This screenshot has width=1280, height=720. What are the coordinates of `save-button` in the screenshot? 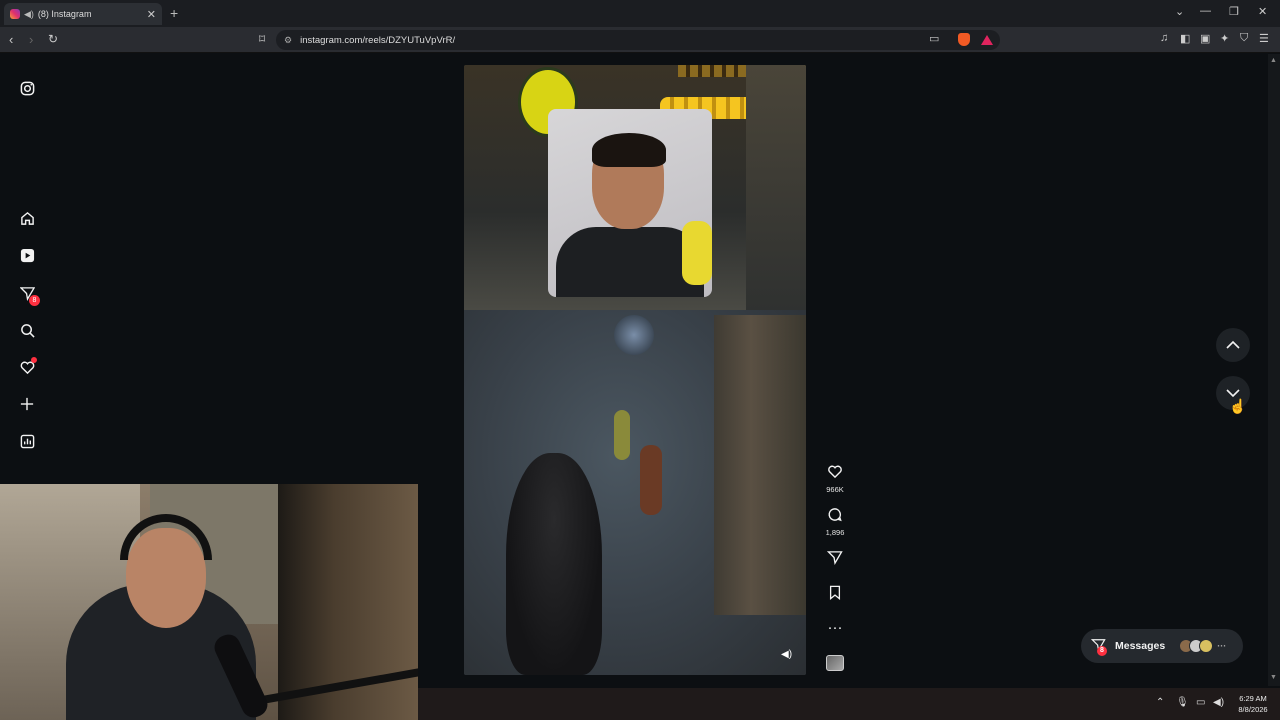 It's located at (835, 595).